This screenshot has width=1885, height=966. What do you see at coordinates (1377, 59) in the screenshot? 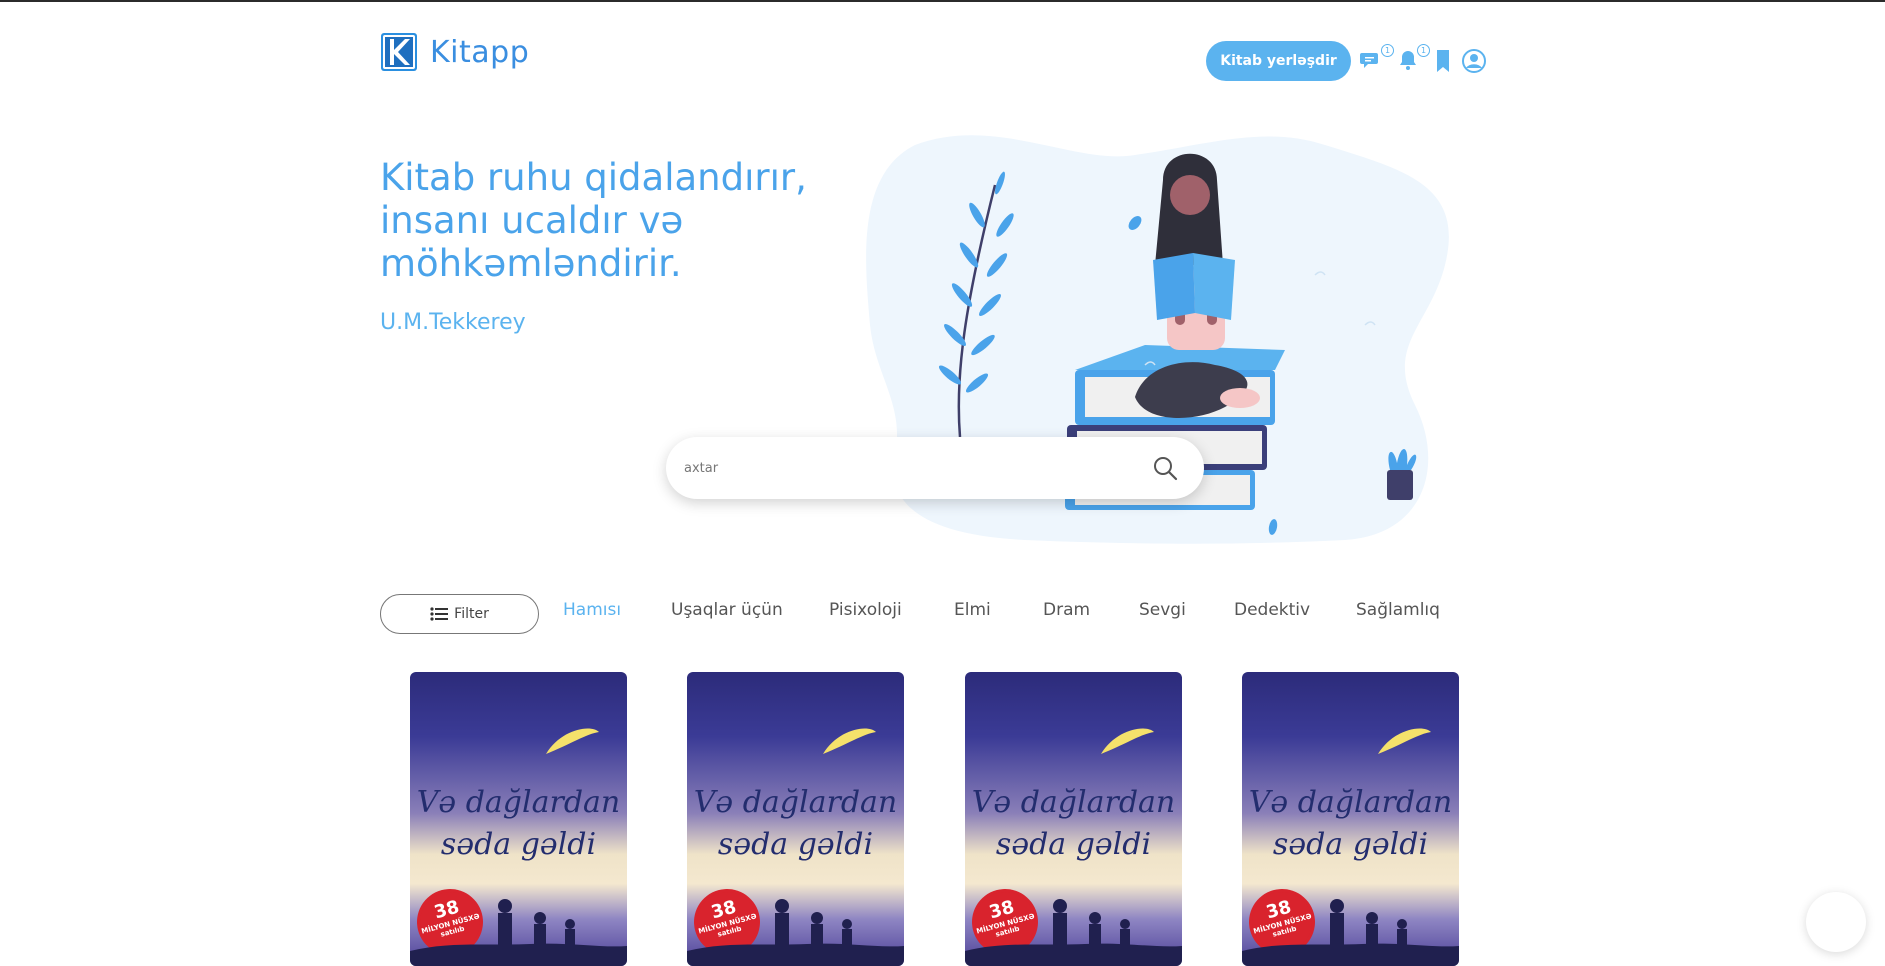
I see `messages-icon: 1` at bounding box center [1377, 59].